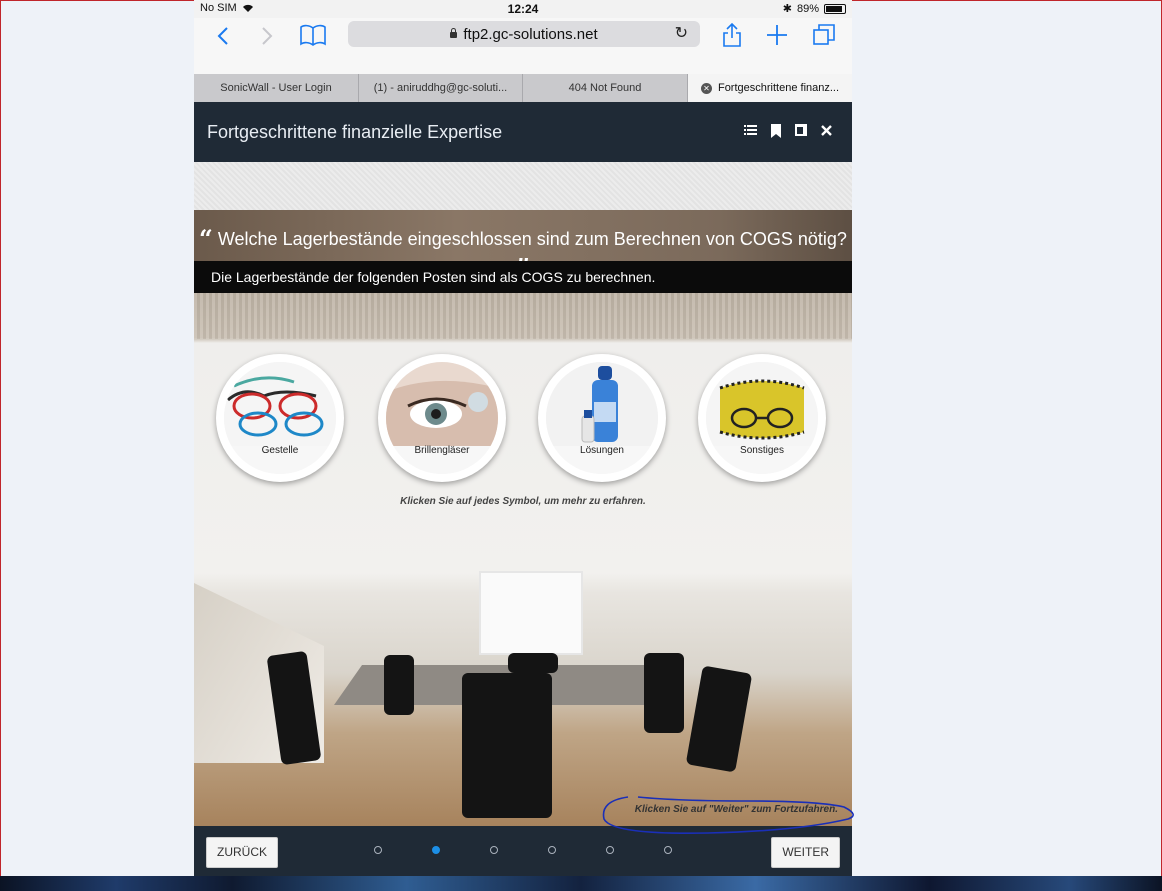 The height and width of the screenshot is (891, 1162). Describe the element at coordinates (750, 132) in the screenshot. I see `list-icon` at that location.